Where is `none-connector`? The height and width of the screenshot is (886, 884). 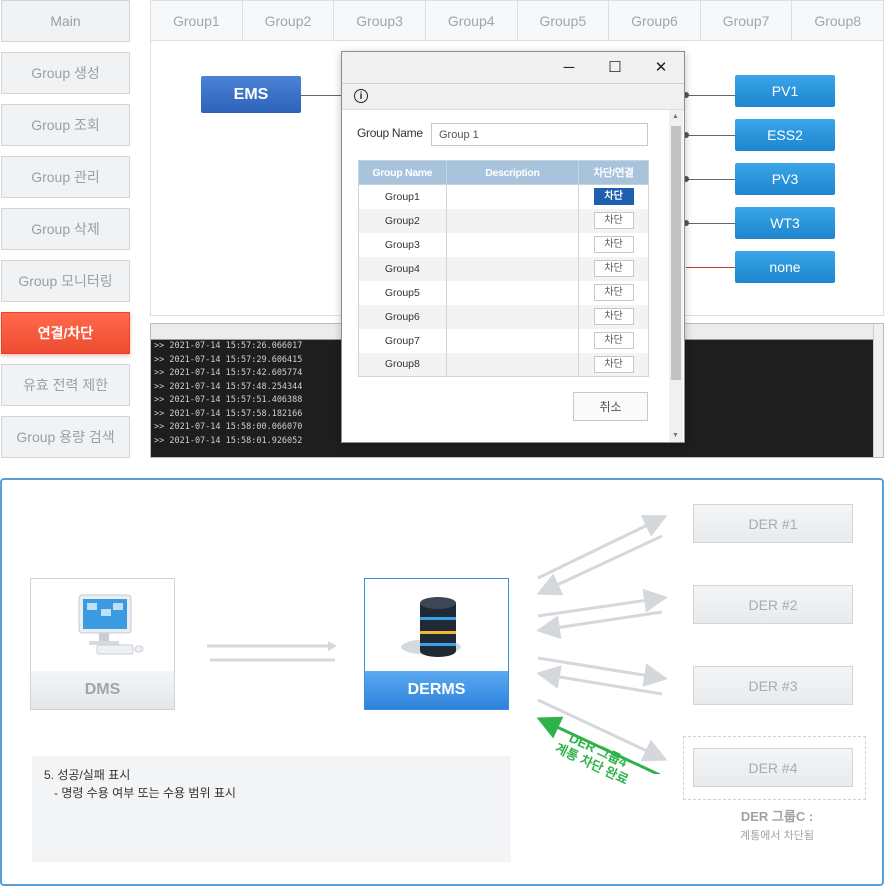
none-connector is located at coordinates (711, 267).